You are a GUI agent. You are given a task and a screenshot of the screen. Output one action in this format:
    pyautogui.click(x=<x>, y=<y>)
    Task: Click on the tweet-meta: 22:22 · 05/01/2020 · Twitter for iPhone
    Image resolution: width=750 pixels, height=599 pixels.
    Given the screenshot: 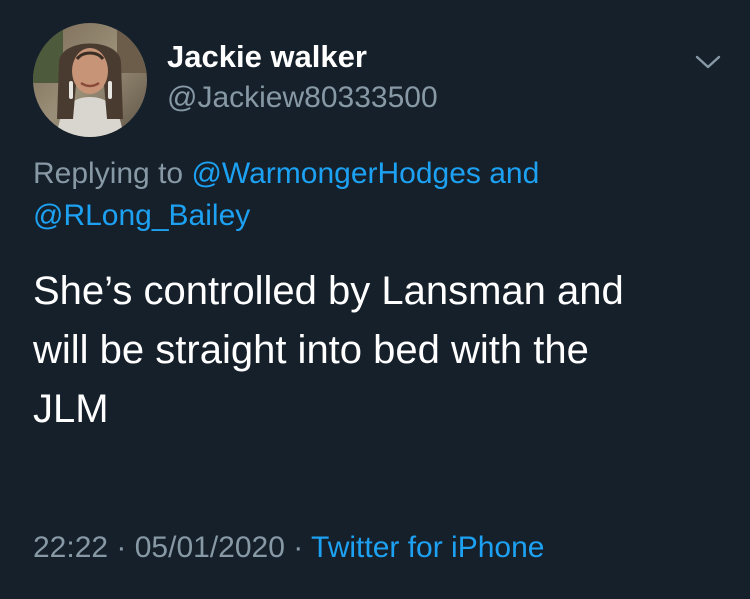 What is the action you would take?
    pyautogui.click(x=288, y=548)
    